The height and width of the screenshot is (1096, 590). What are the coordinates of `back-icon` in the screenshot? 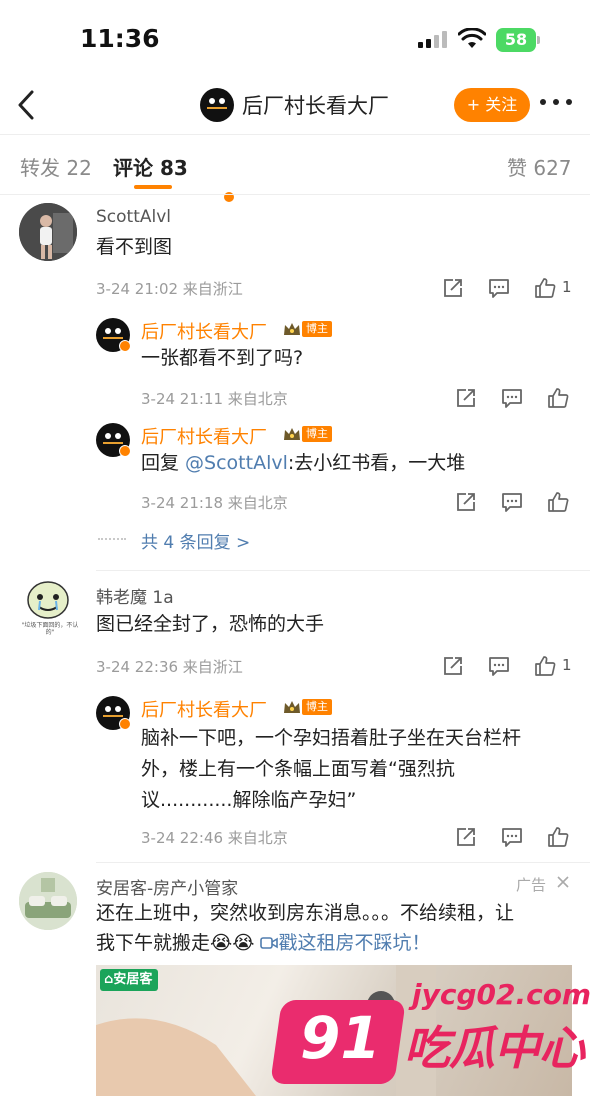 It's located at (27, 105).